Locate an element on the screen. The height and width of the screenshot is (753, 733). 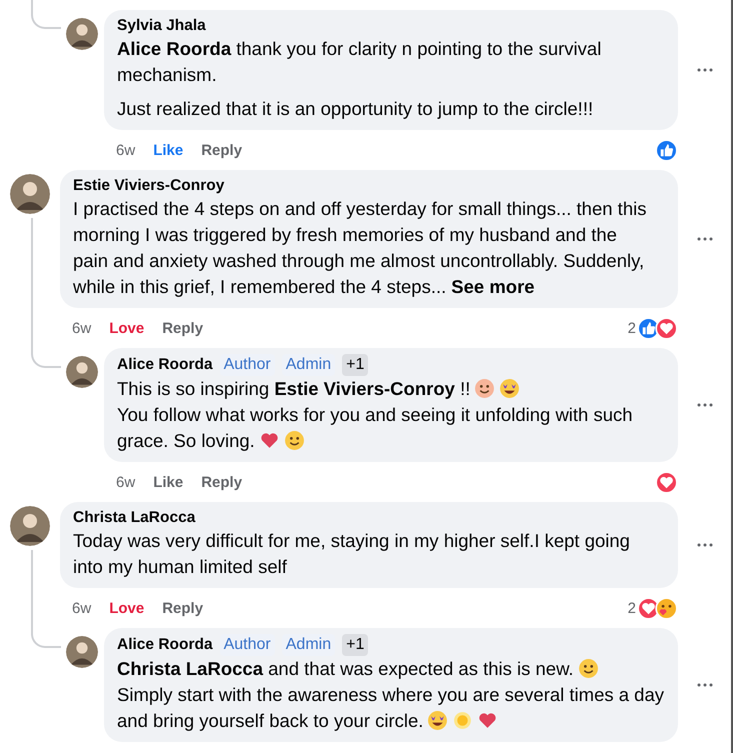
comment-text: into my human limited self is located at coordinates (180, 566).